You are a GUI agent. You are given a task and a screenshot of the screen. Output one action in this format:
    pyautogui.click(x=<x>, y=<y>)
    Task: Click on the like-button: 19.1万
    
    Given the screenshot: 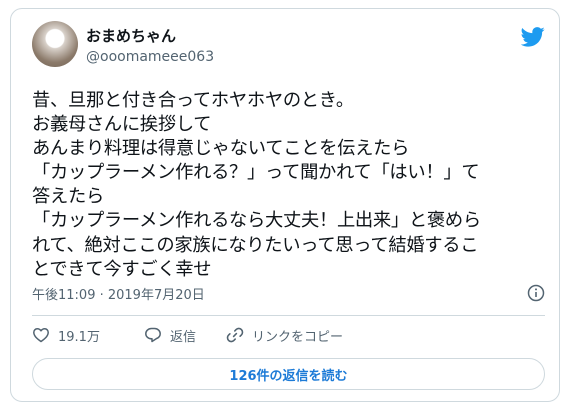 What is the action you would take?
    pyautogui.click(x=66, y=335)
    